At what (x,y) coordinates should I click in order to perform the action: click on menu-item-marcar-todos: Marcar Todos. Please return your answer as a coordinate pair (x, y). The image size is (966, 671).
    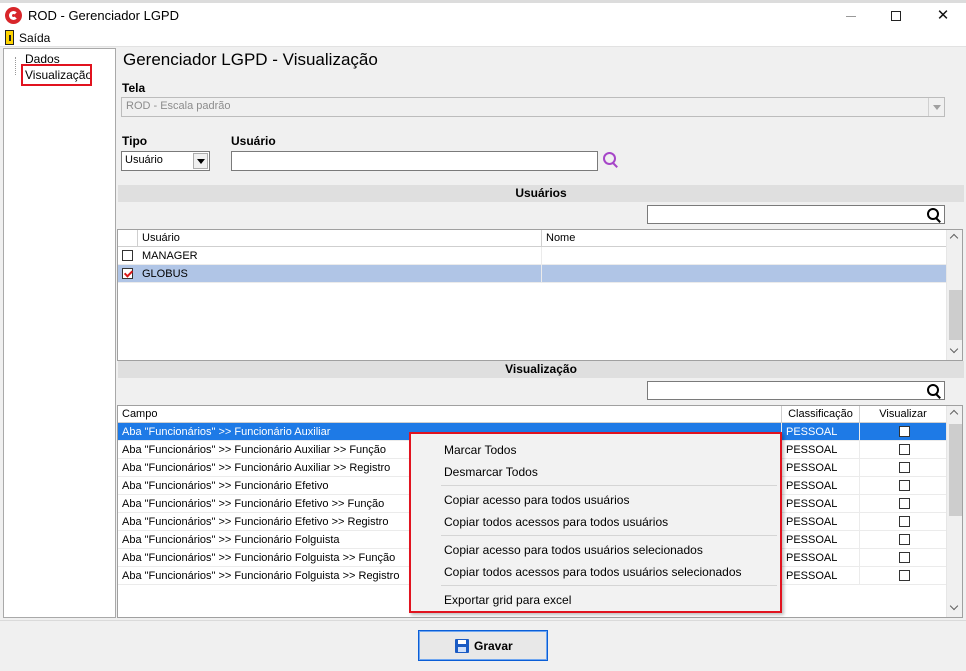
    Looking at the image, I should click on (480, 450).